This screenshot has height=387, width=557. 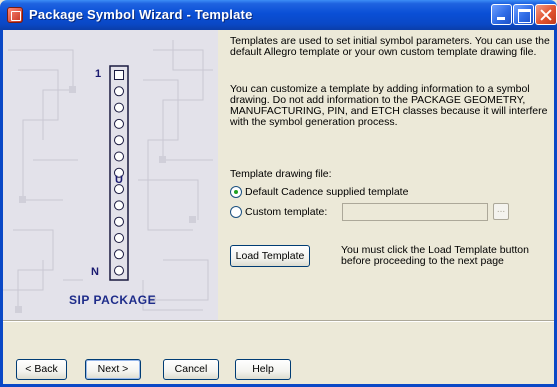 I want to click on last-pin-label: N, so click(x=95, y=272).